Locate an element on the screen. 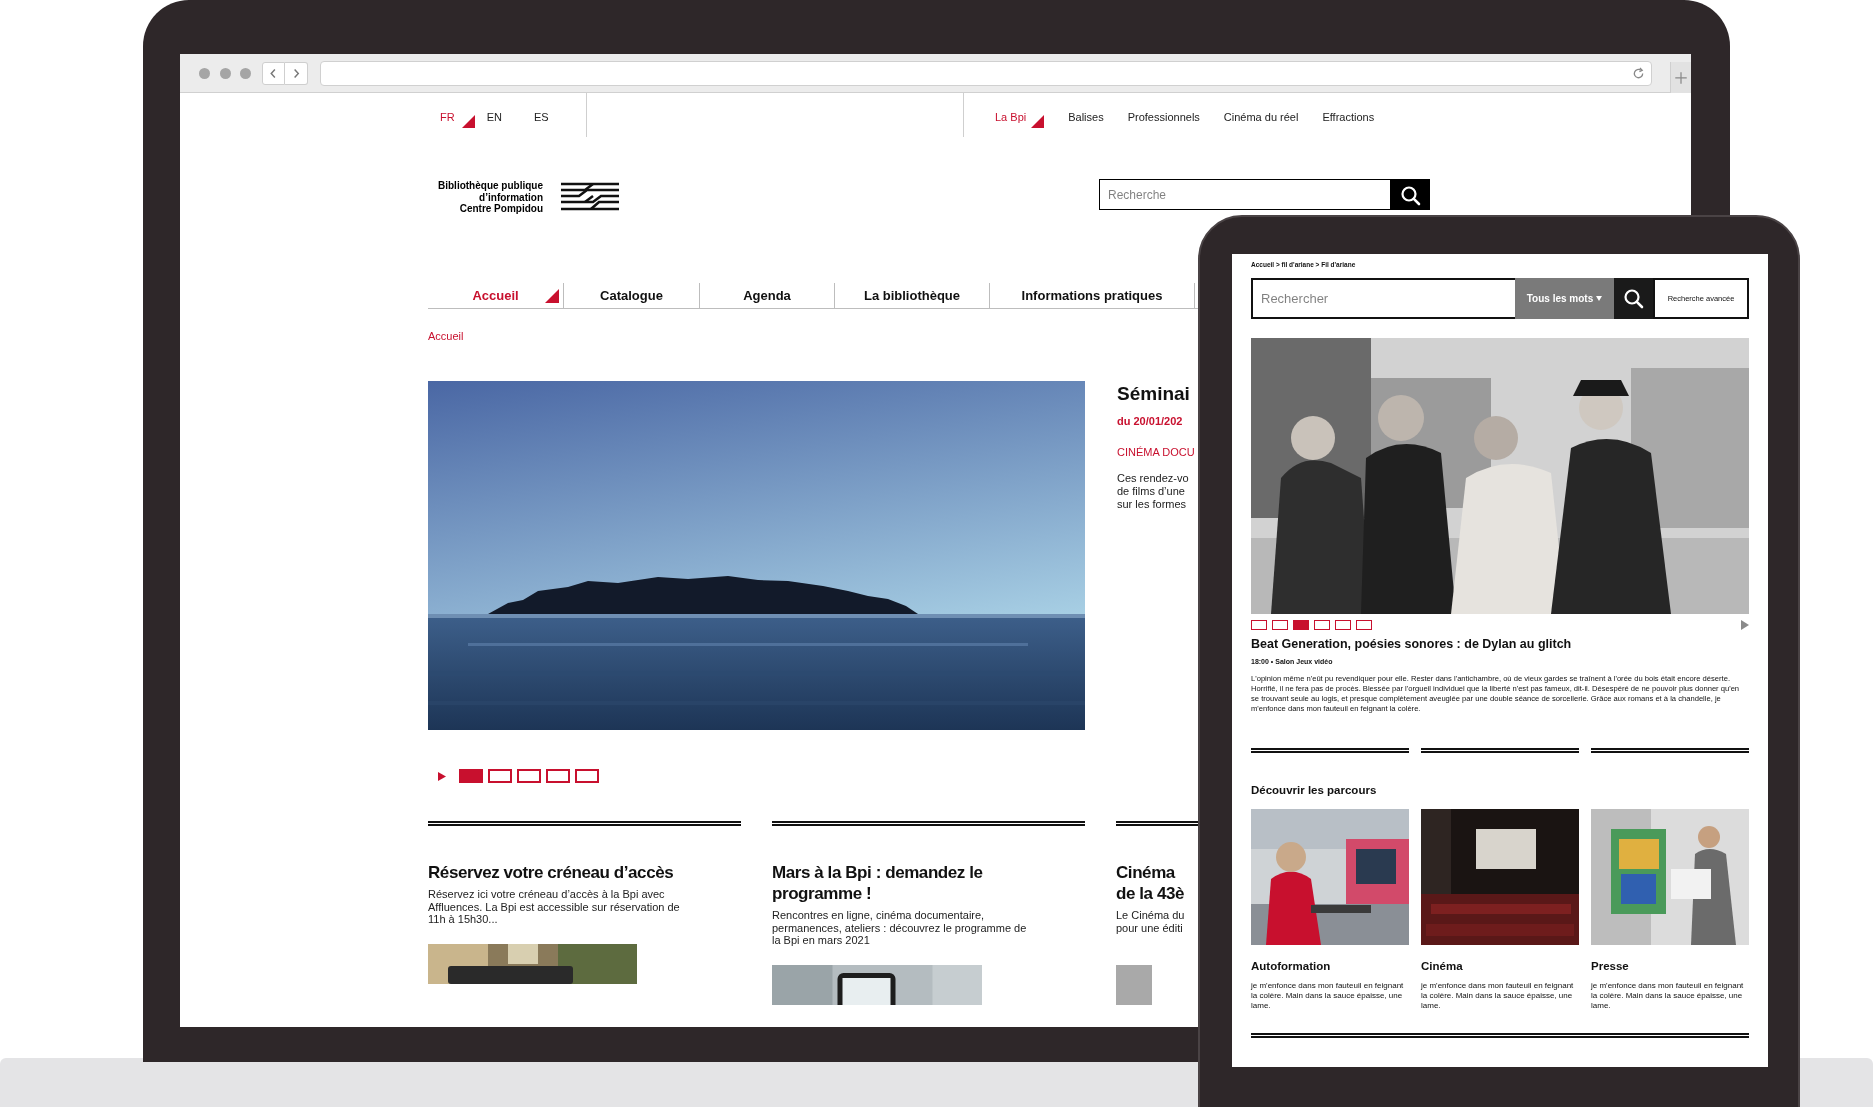 The height and width of the screenshot is (1107, 1873). back-button is located at coordinates (273, 73).